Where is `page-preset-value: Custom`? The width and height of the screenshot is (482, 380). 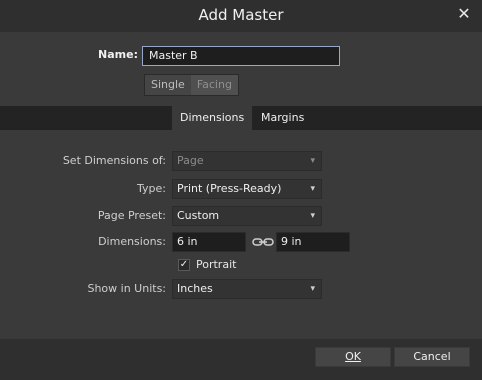 page-preset-value: Custom is located at coordinates (198, 215).